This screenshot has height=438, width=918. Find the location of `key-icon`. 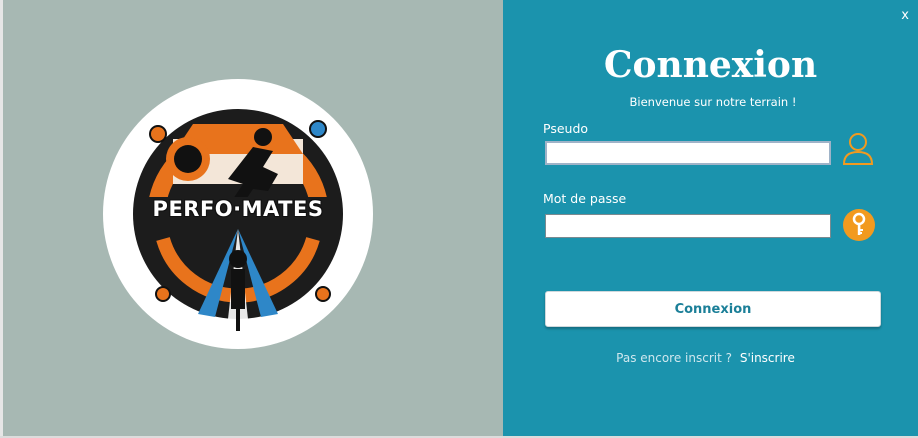

key-icon is located at coordinates (859, 227).